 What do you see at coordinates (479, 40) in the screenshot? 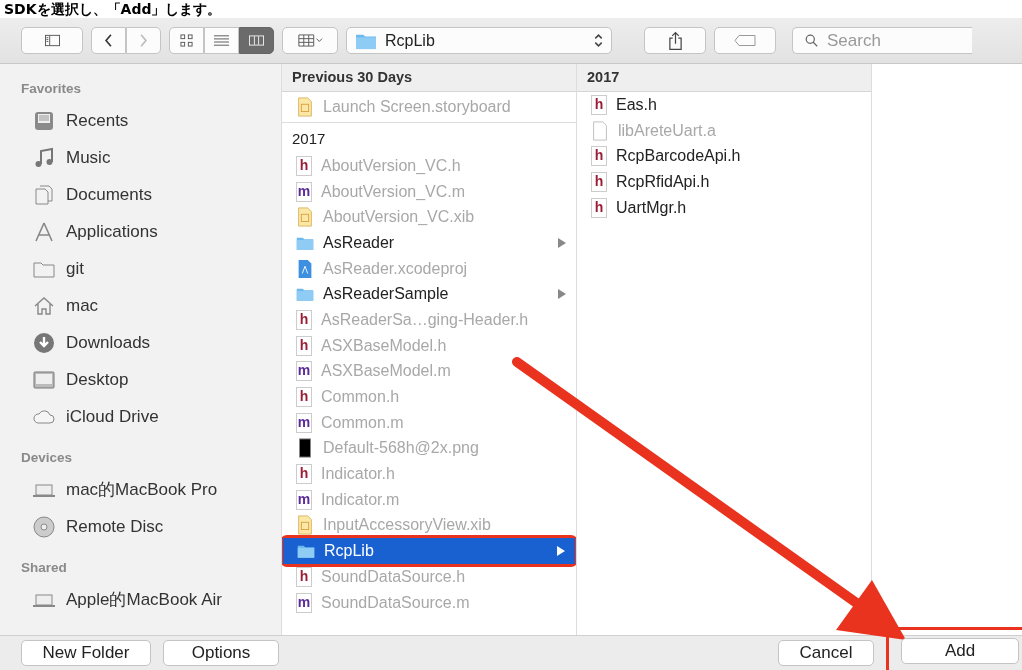
I see `path-popup: RcpLib` at bounding box center [479, 40].